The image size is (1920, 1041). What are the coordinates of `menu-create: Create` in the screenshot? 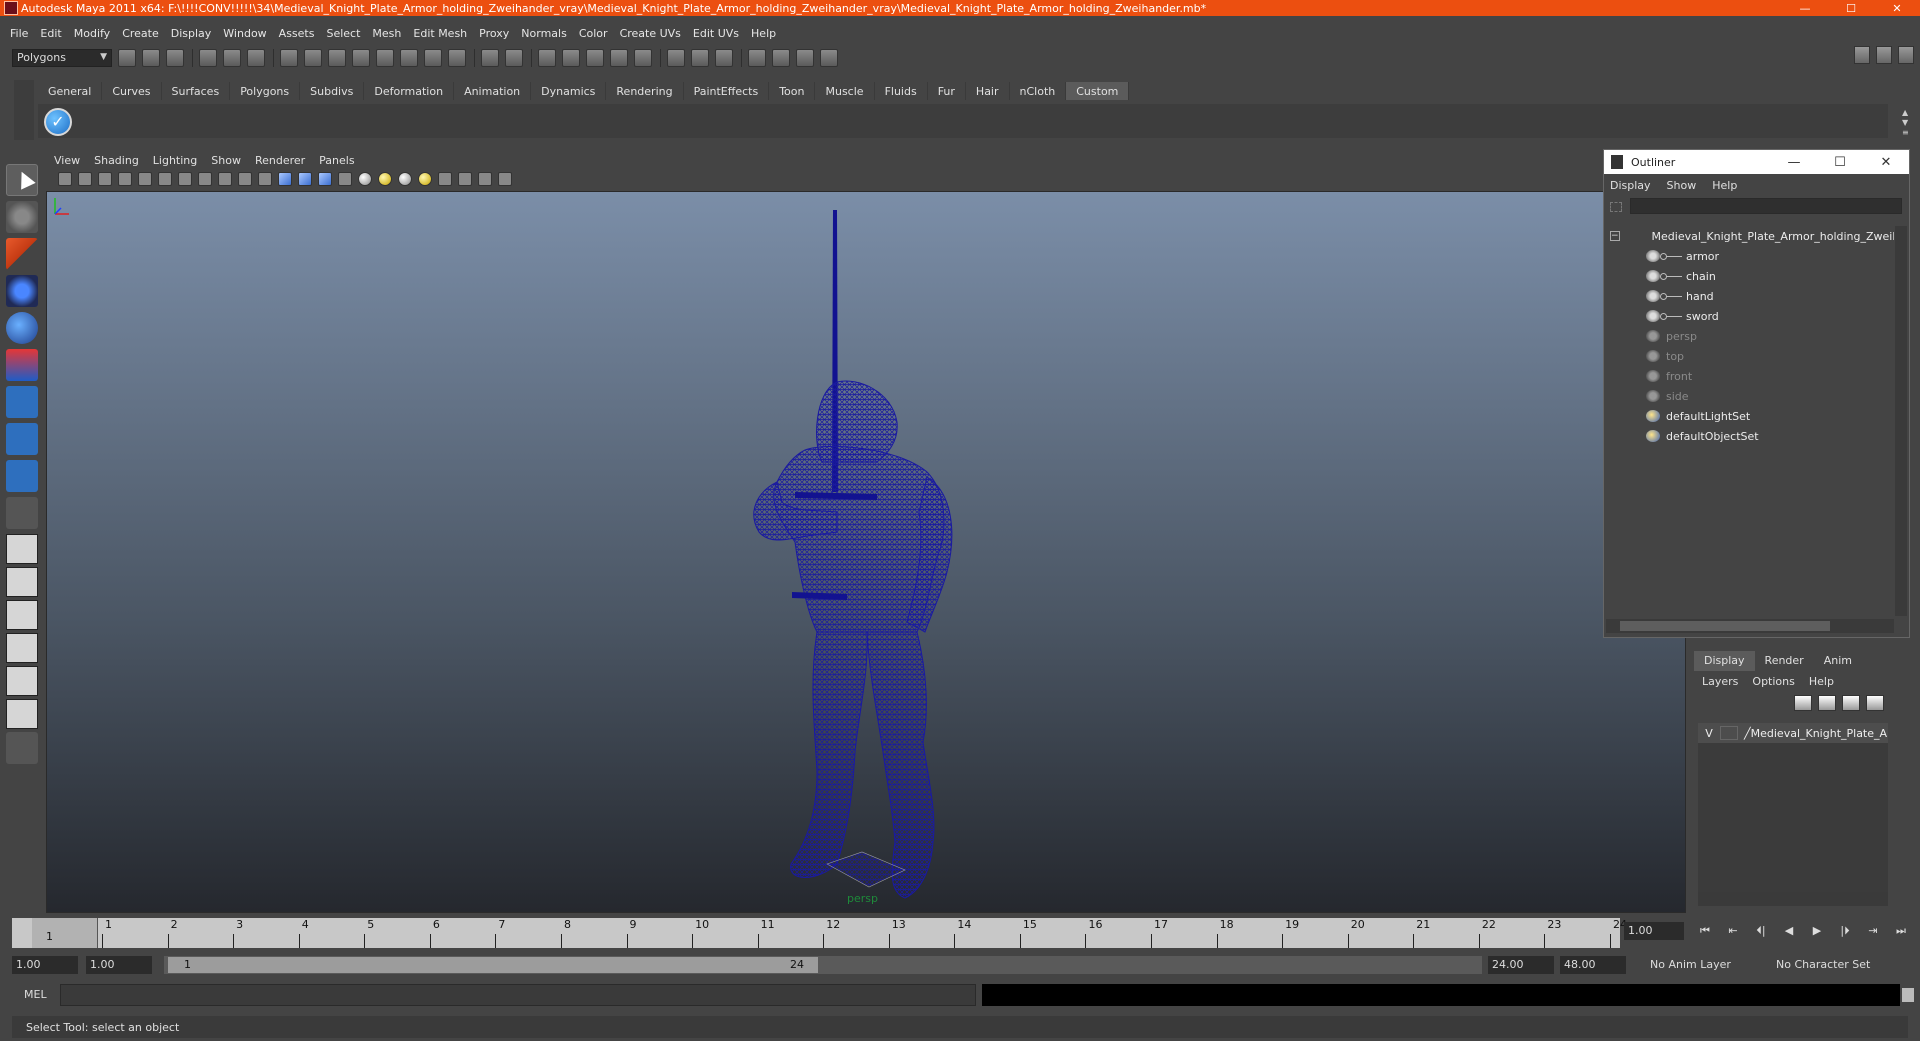 It's located at (140, 33).